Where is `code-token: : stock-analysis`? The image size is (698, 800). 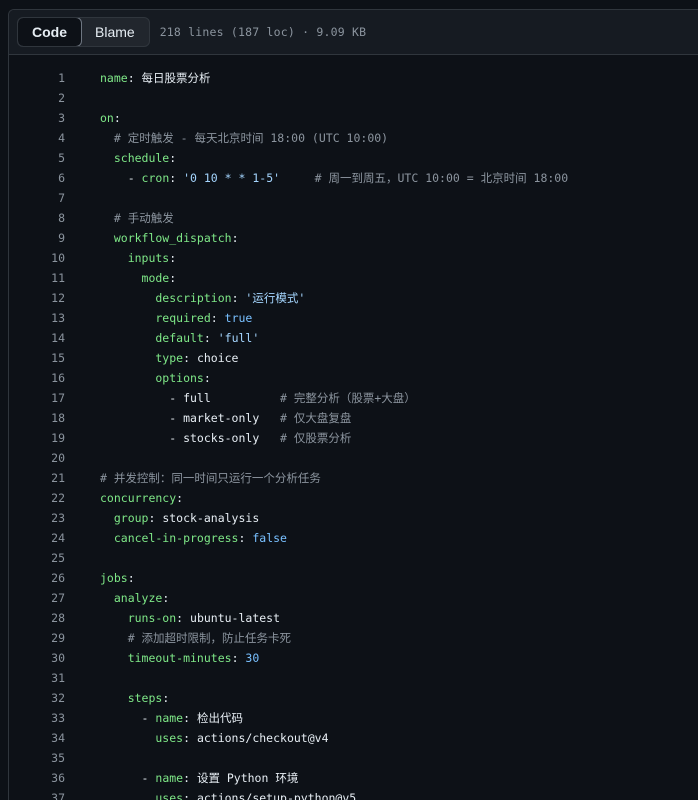
code-token: : stock-analysis is located at coordinates (204, 518).